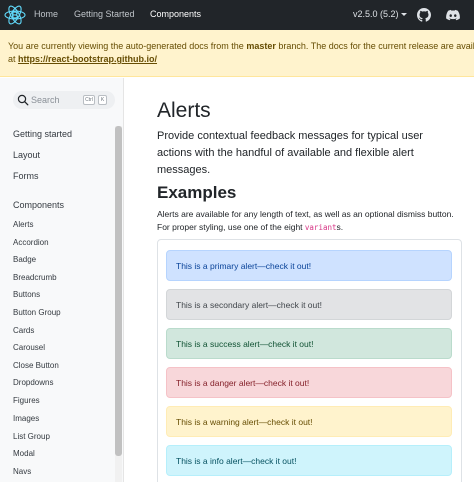 The width and height of the screenshot is (474, 482). What do you see at coordinates (26, 418) in the screenshot?
I see `sidebar-item-images: Images` at bounding box center [26, 418].